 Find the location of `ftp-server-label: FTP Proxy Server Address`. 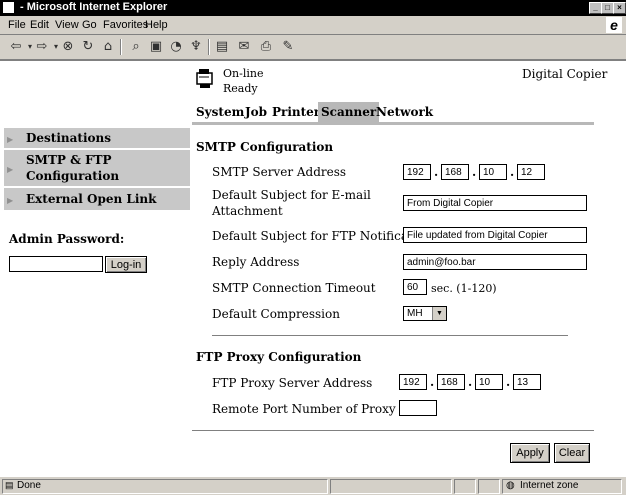

ftp-server-label: FTP Proxy Server Address is located at coordinates (292, 383).